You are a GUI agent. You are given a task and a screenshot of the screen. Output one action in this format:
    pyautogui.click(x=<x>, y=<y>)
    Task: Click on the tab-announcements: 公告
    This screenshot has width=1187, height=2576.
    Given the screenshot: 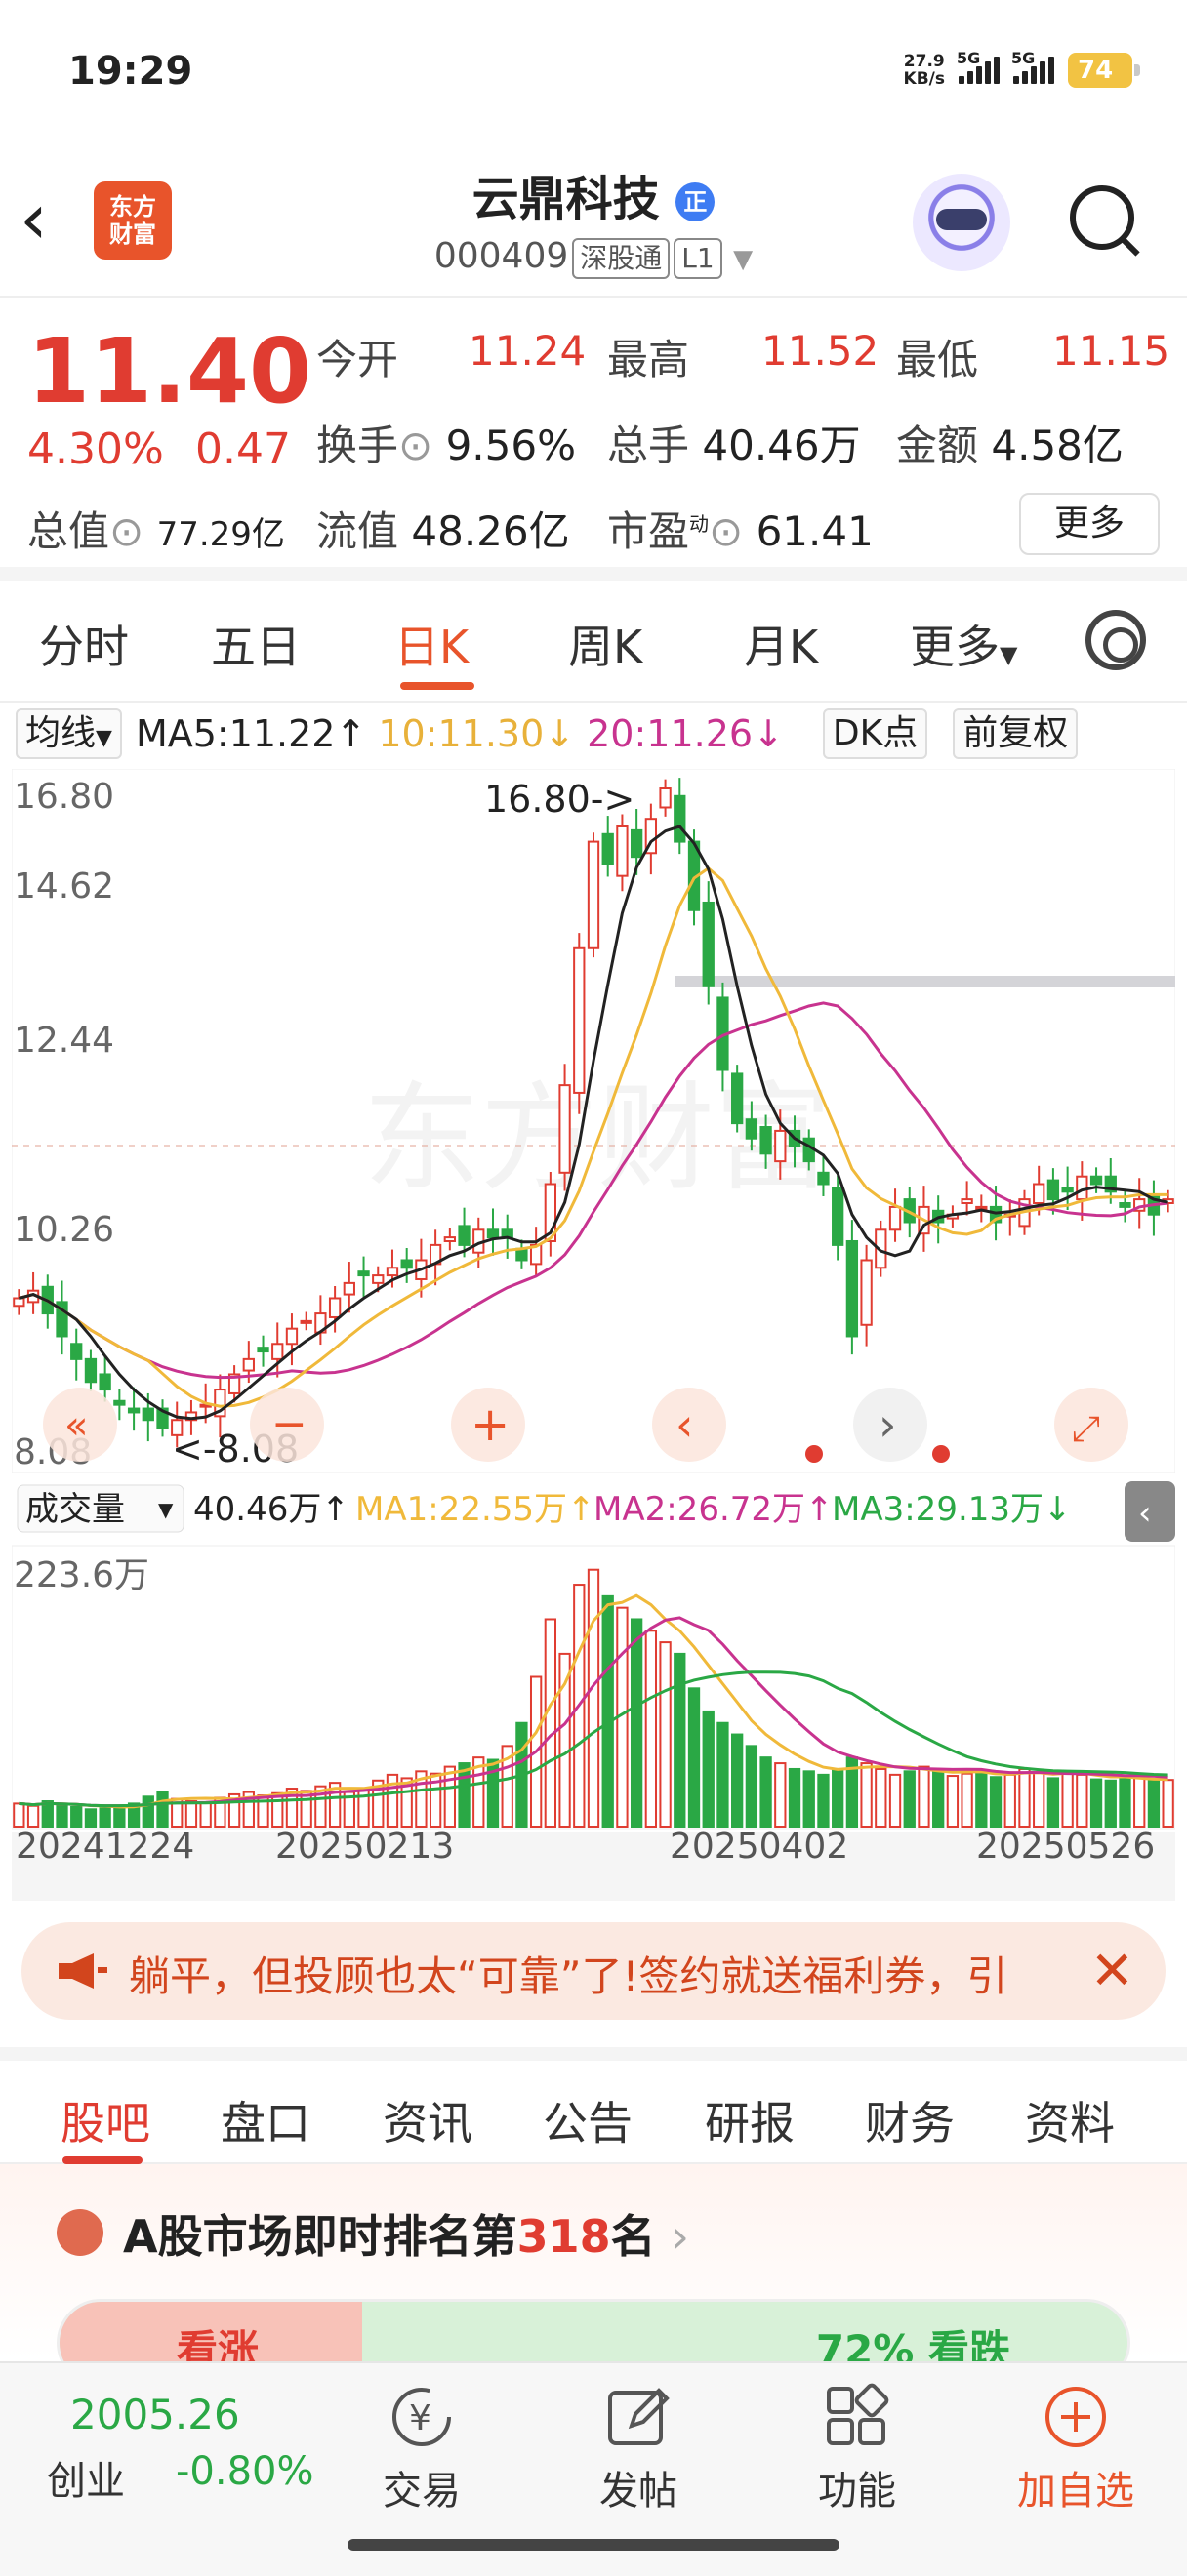 What is the action you would take?
    pyautogui.click(x=588, y=2120)
    